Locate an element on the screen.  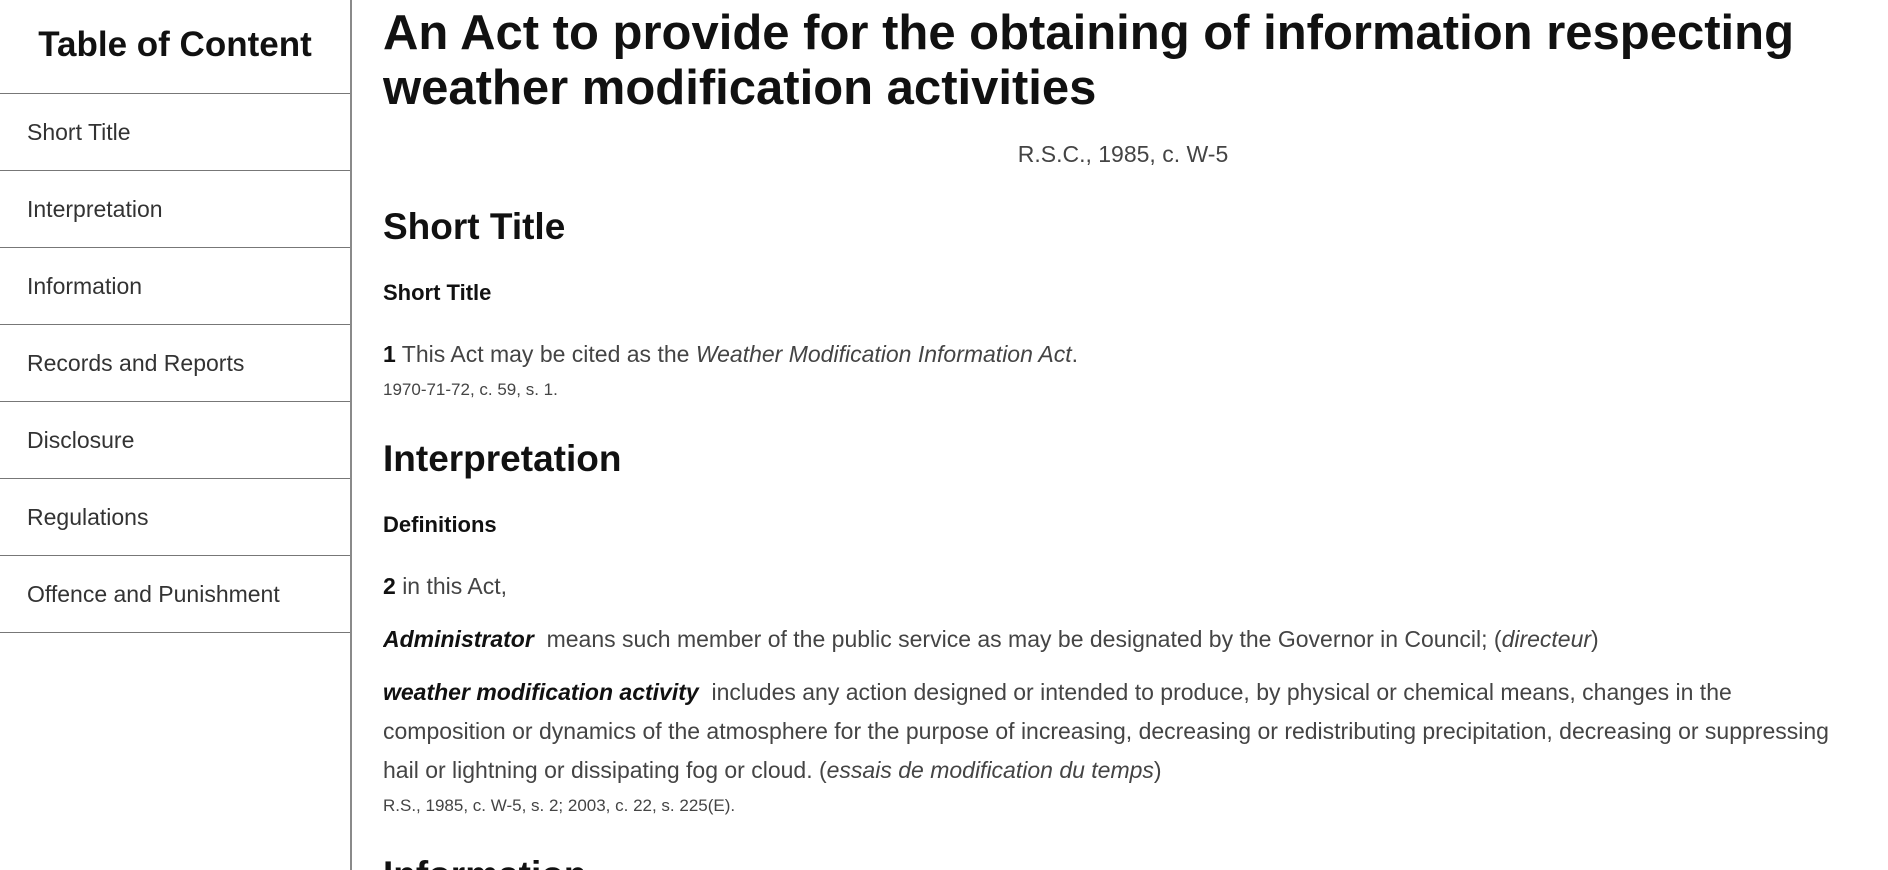
section-number: 2 is located at coordinates (389, 586).